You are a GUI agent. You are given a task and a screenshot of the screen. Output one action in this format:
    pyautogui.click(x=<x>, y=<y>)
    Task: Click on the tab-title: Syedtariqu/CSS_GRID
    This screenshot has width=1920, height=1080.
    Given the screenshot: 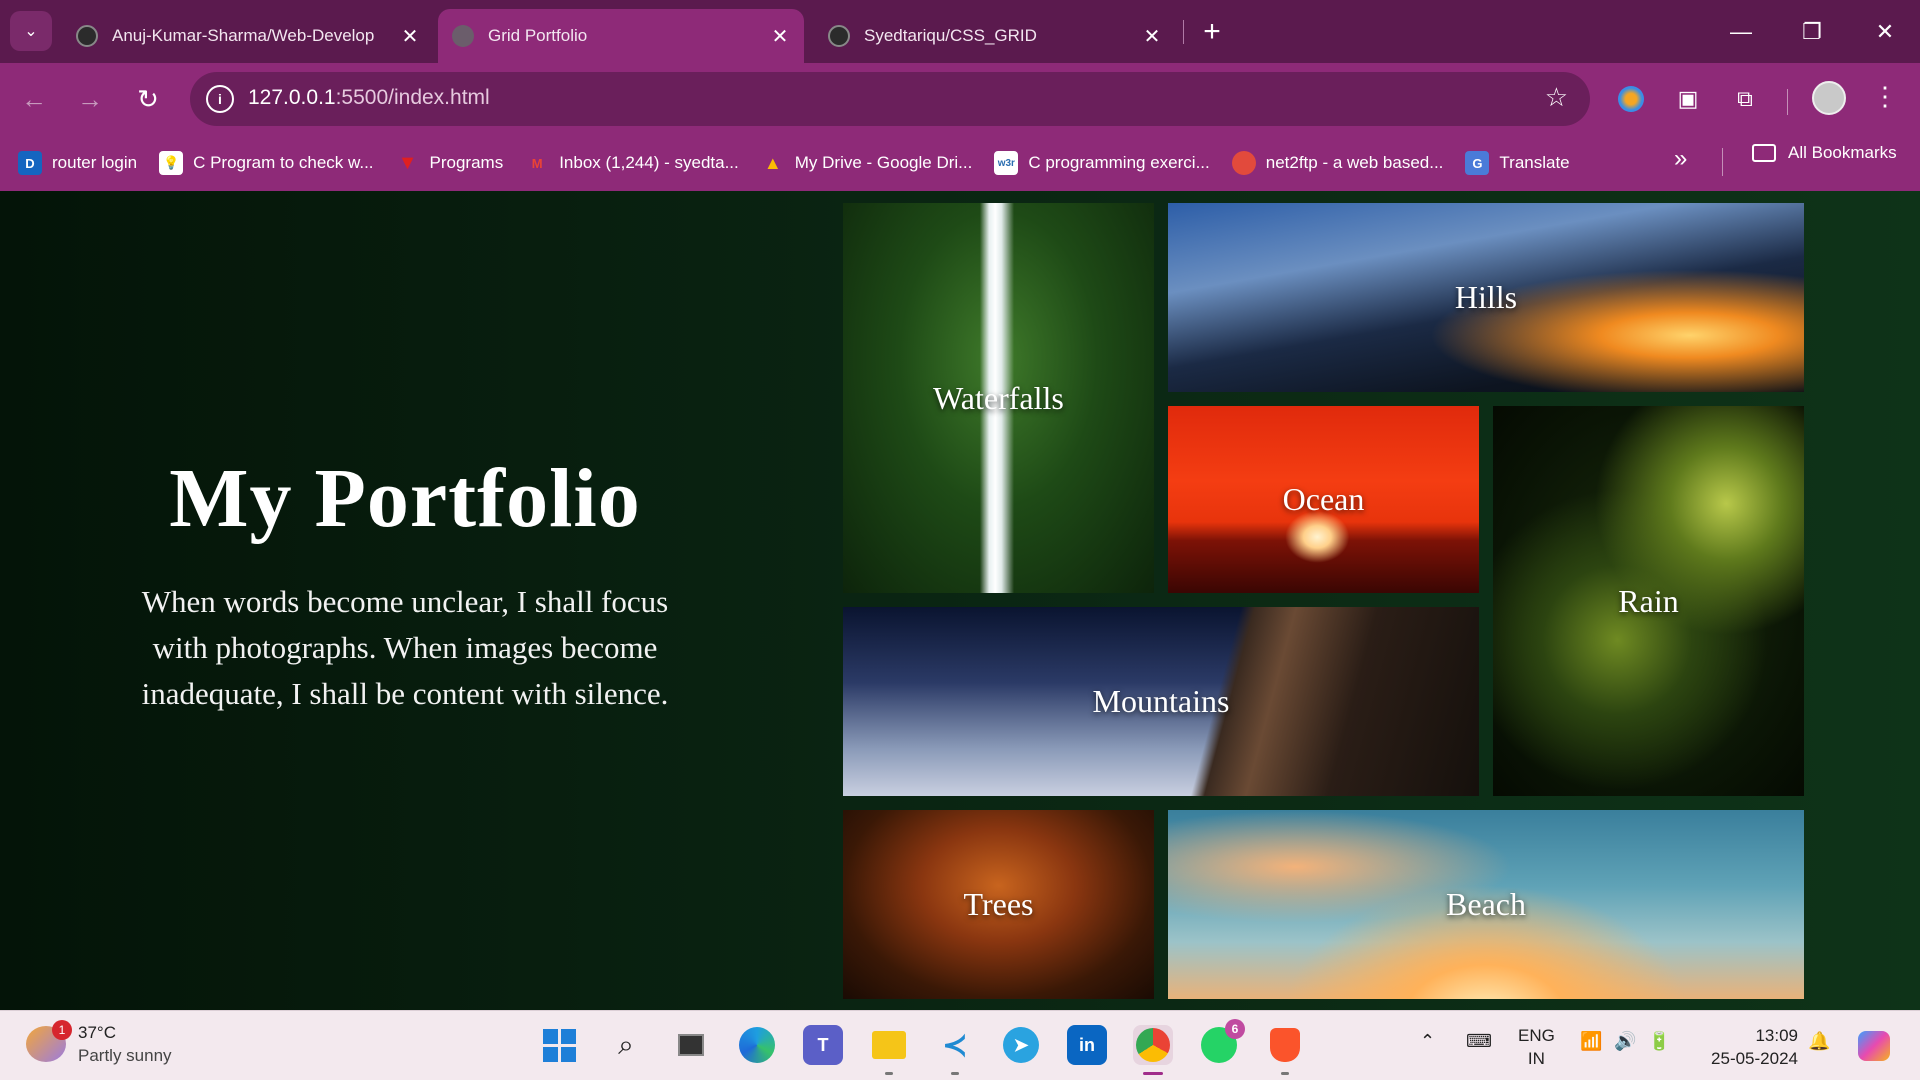 What is the action you would take?
    pyautogui.click(x=950, y=35)
    